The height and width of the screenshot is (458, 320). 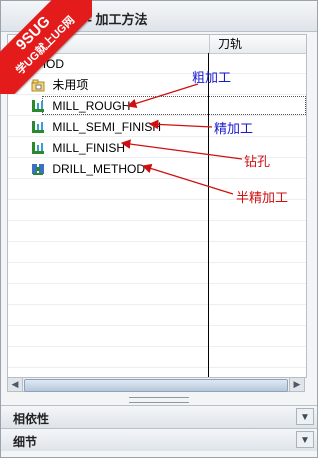 What do you see at coordinates (262, 197) in the screenshot?
I see `annotation-drill: 半精加工` at bounding box center [262, 197].